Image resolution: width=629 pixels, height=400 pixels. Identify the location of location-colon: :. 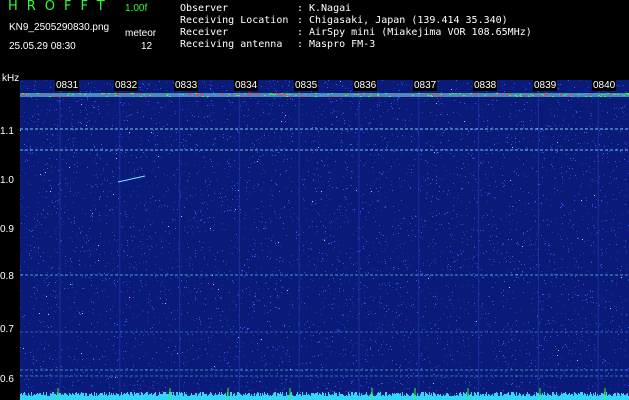
(300, 20).